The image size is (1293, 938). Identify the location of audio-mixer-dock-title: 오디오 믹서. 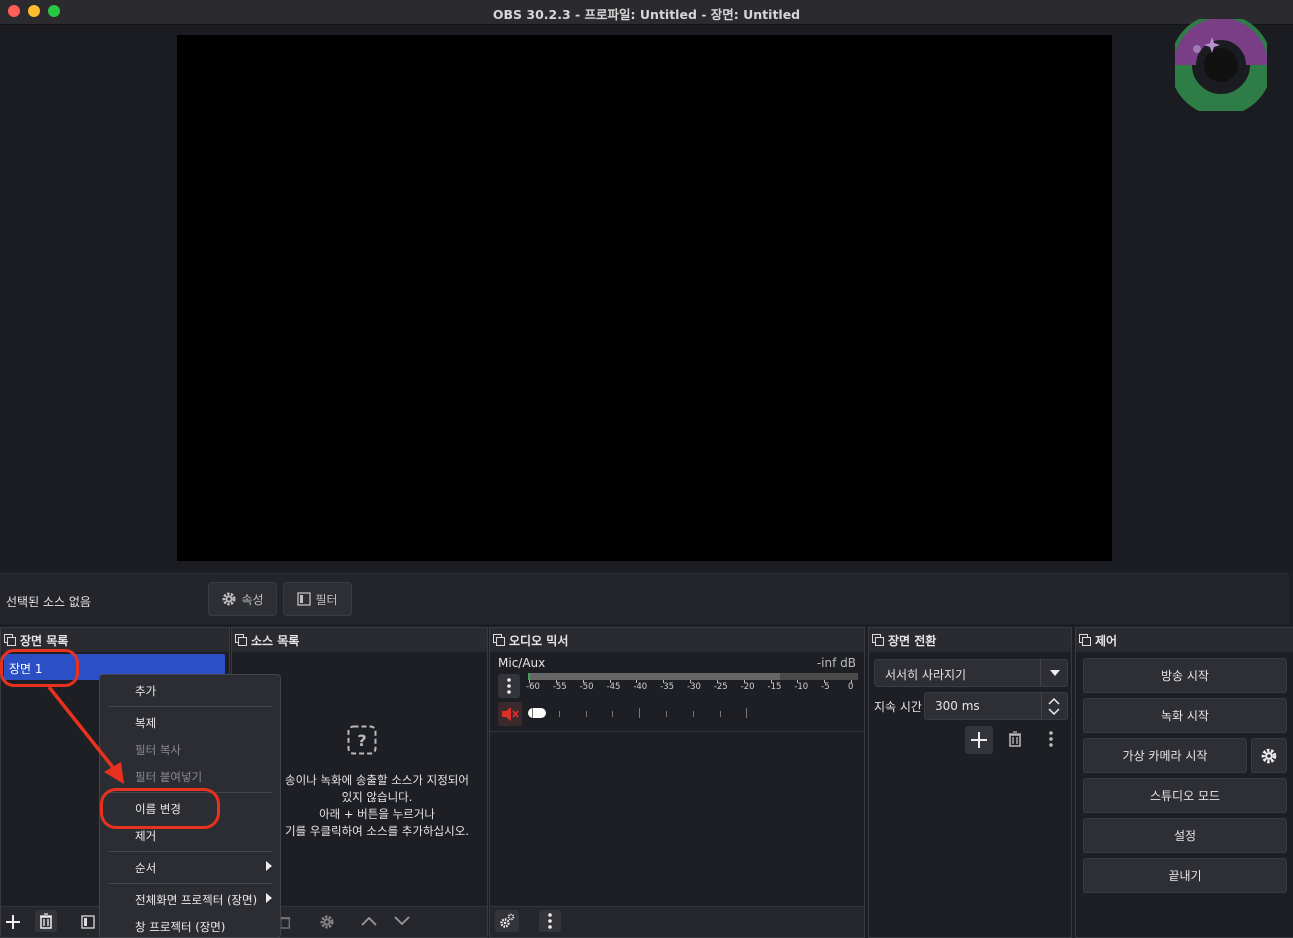
(539, 640).